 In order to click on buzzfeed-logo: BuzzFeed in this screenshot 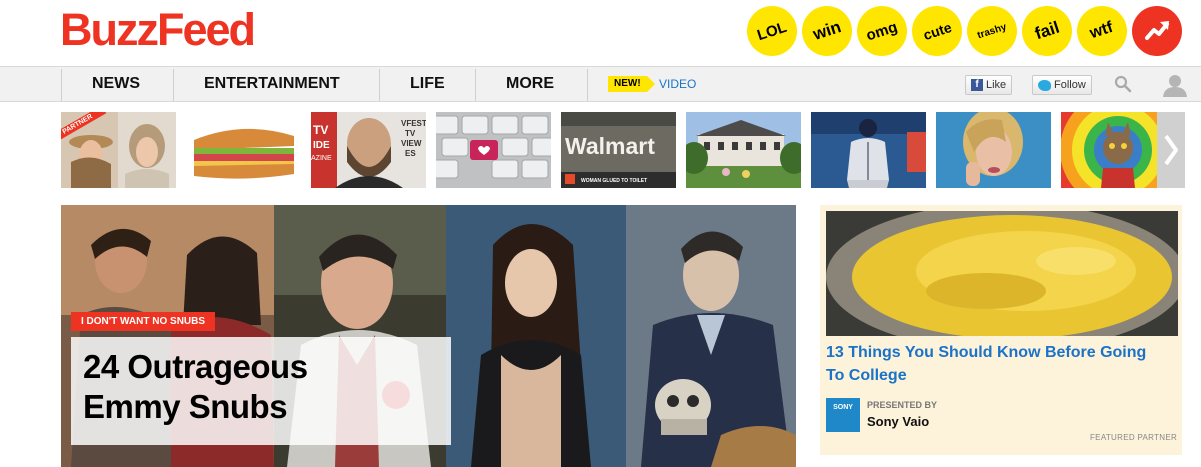, I will do `click(158, 30)`.